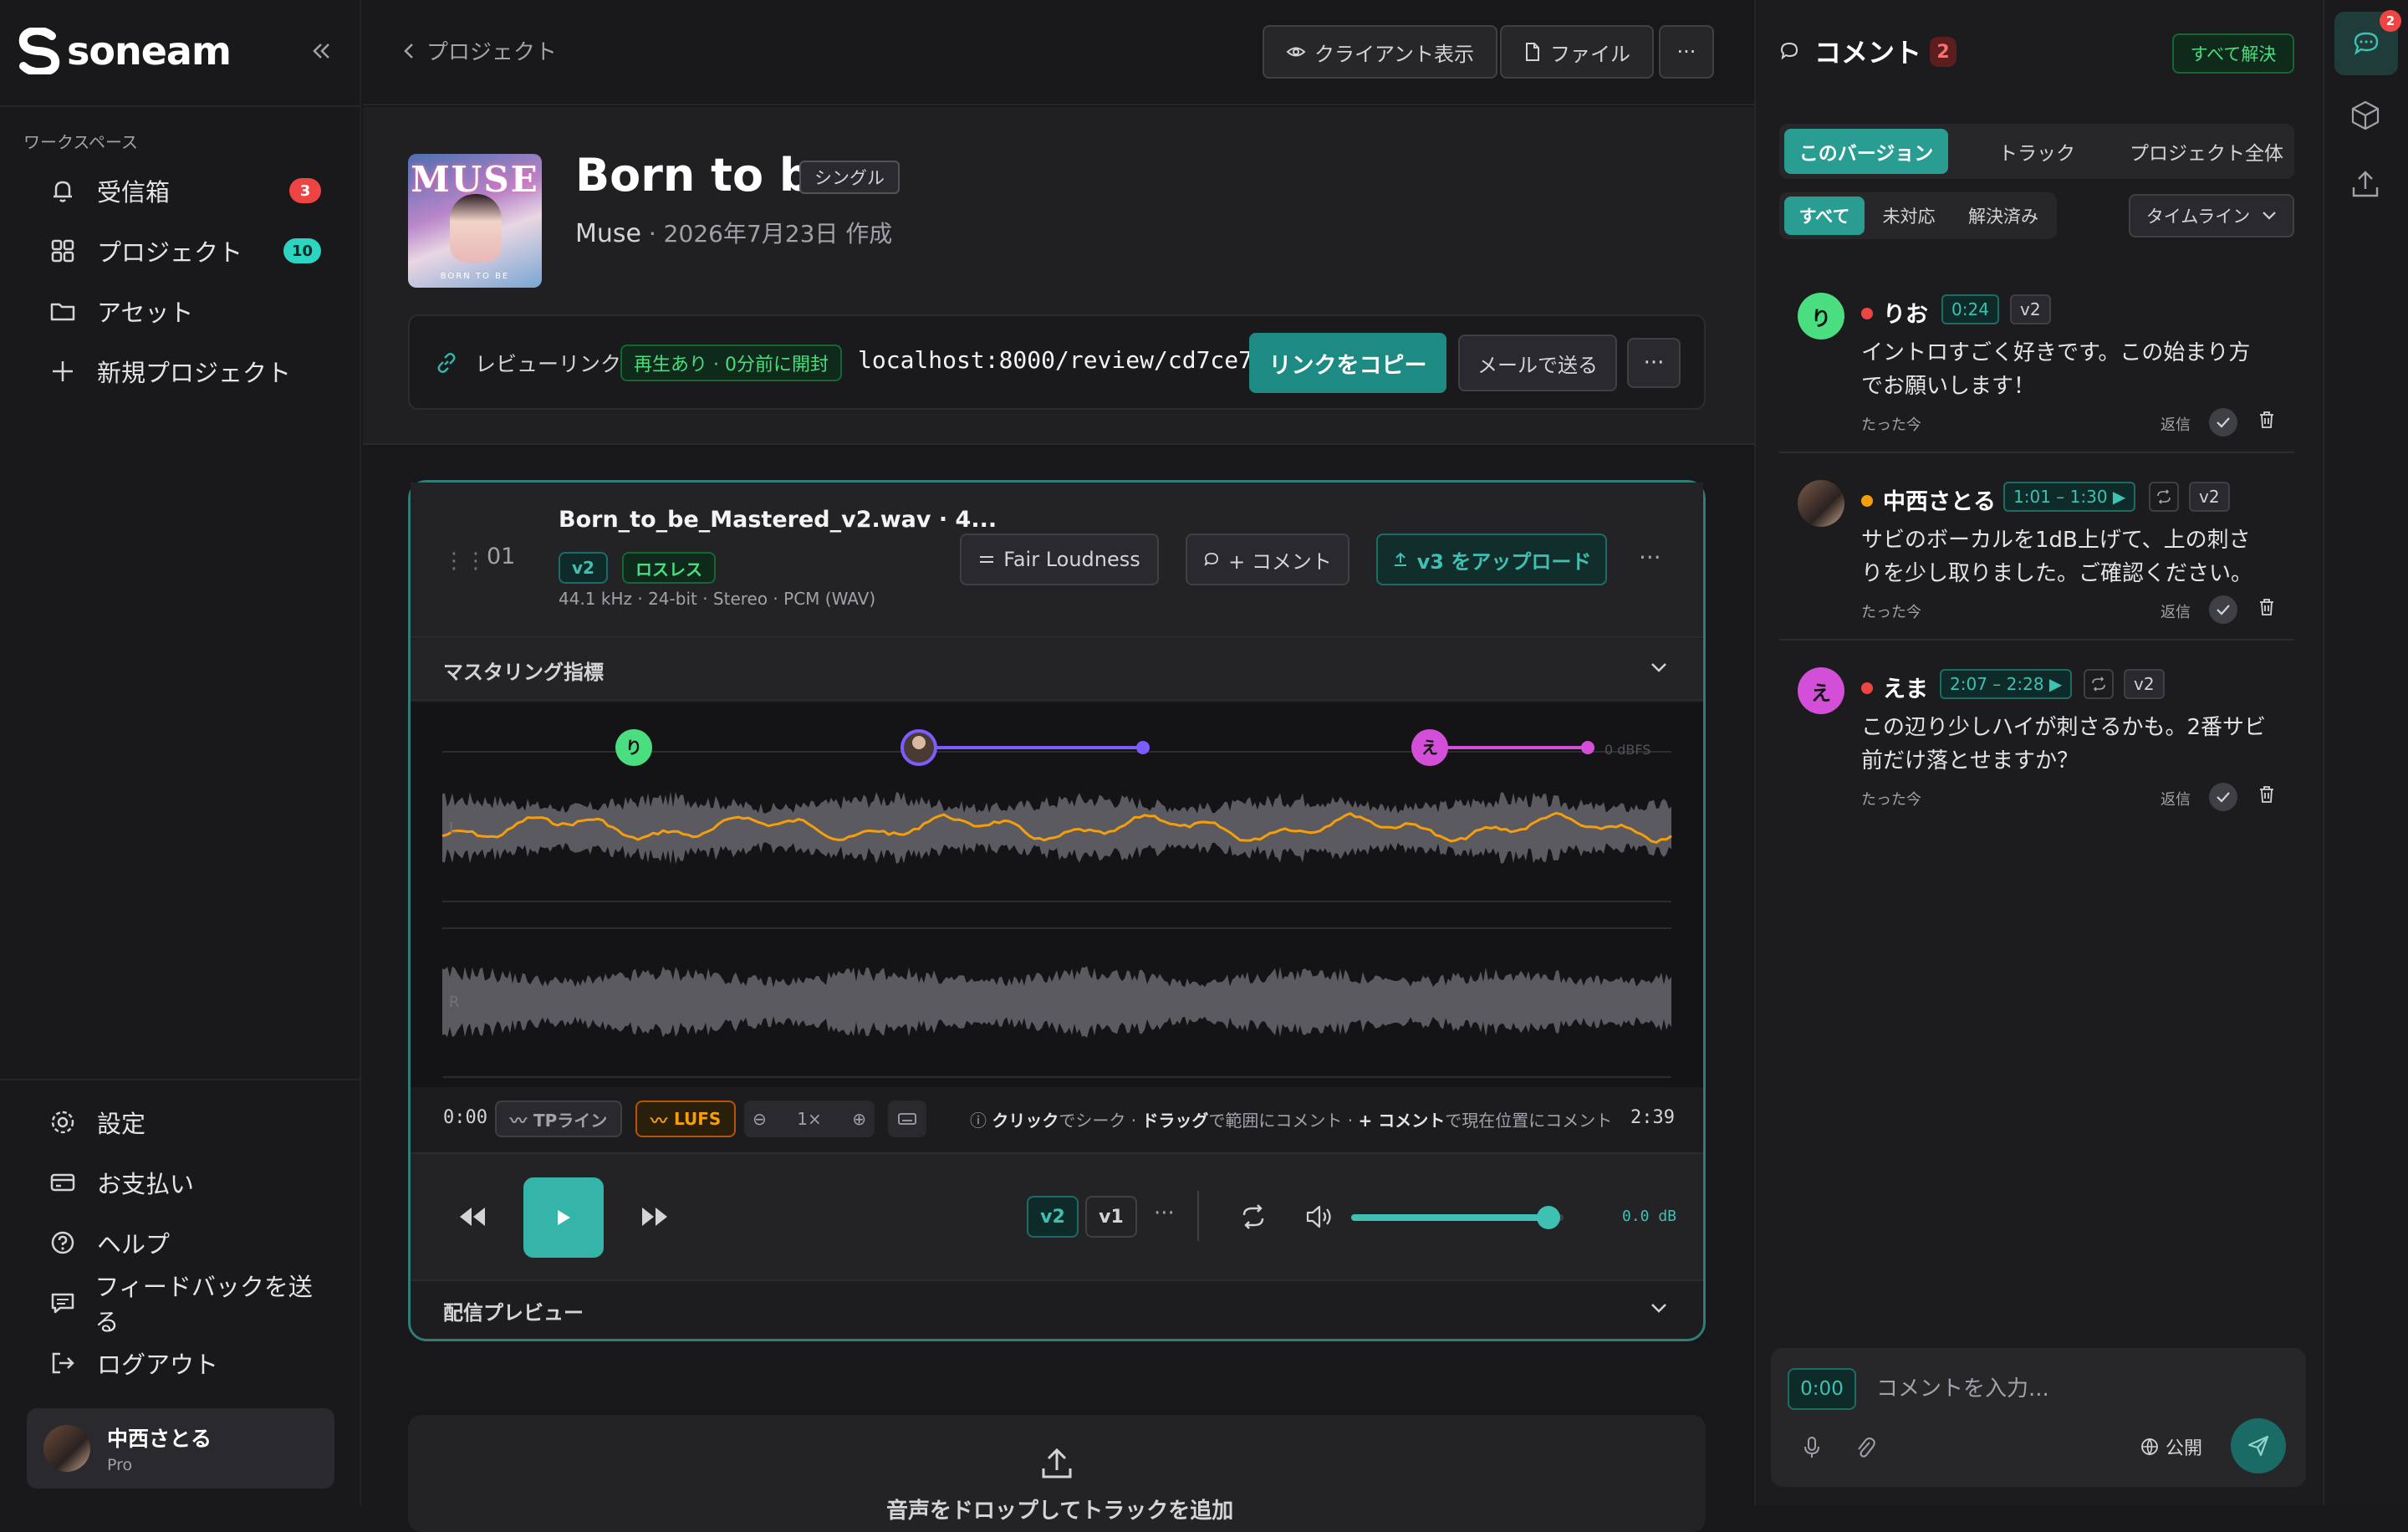  What do you see at coordinates (524, 672) in the screenshot?
I see `mastering-metrics-label: マスタリング指標` at bounding box center [524, 672].